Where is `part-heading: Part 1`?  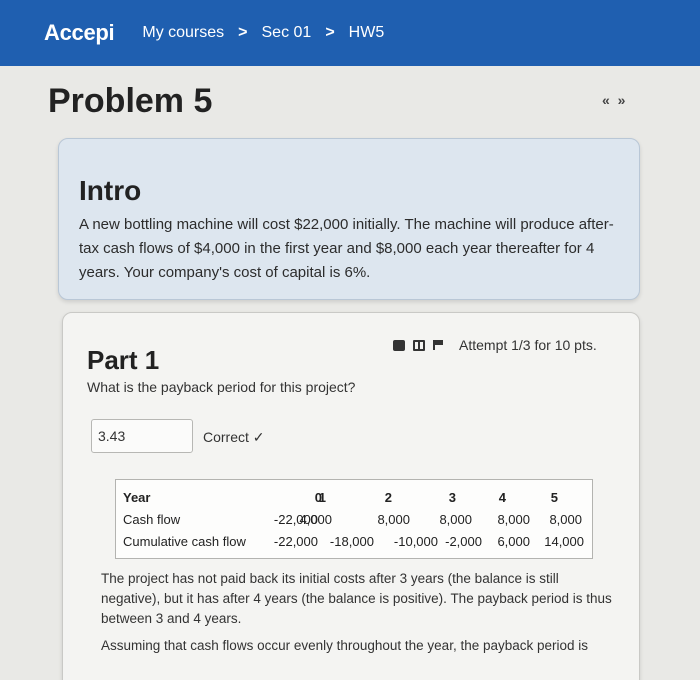 part-heading: Part 1 is located at coordinates (123, 360).